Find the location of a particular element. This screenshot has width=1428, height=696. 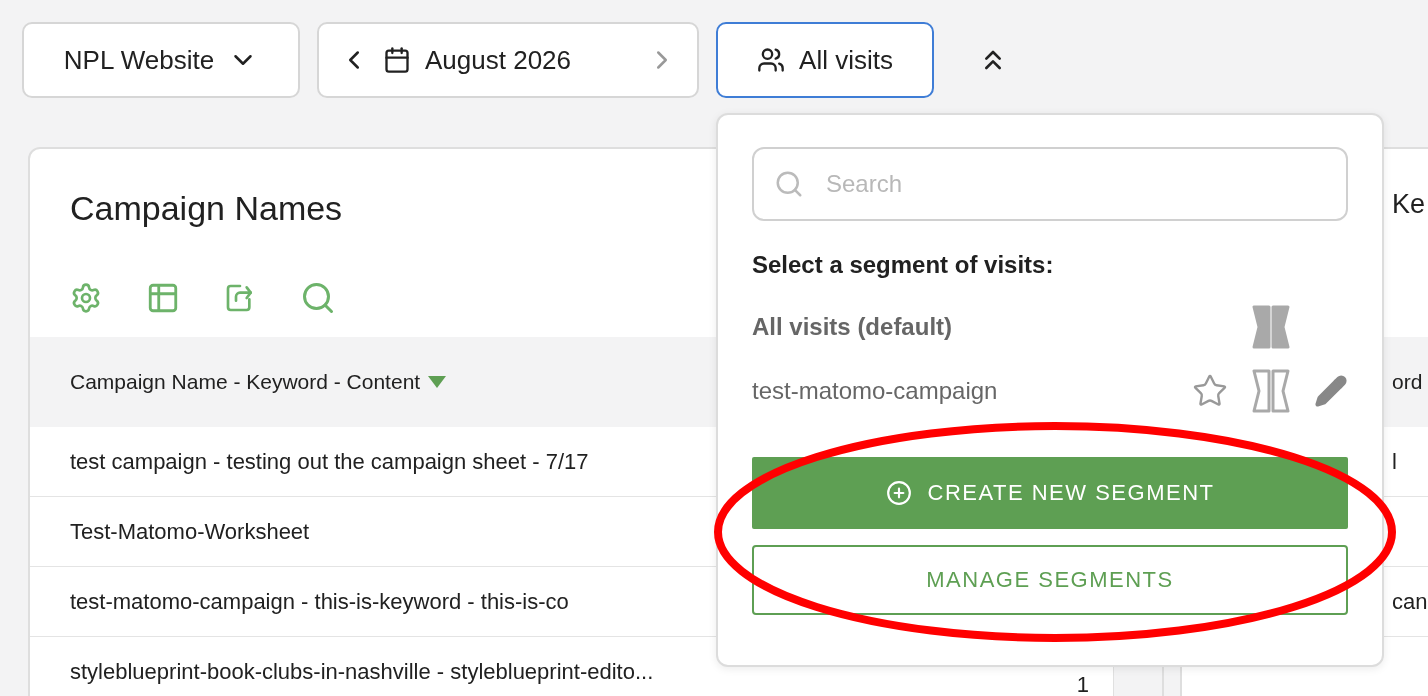

table-icon is located at coordinates (163, 298).